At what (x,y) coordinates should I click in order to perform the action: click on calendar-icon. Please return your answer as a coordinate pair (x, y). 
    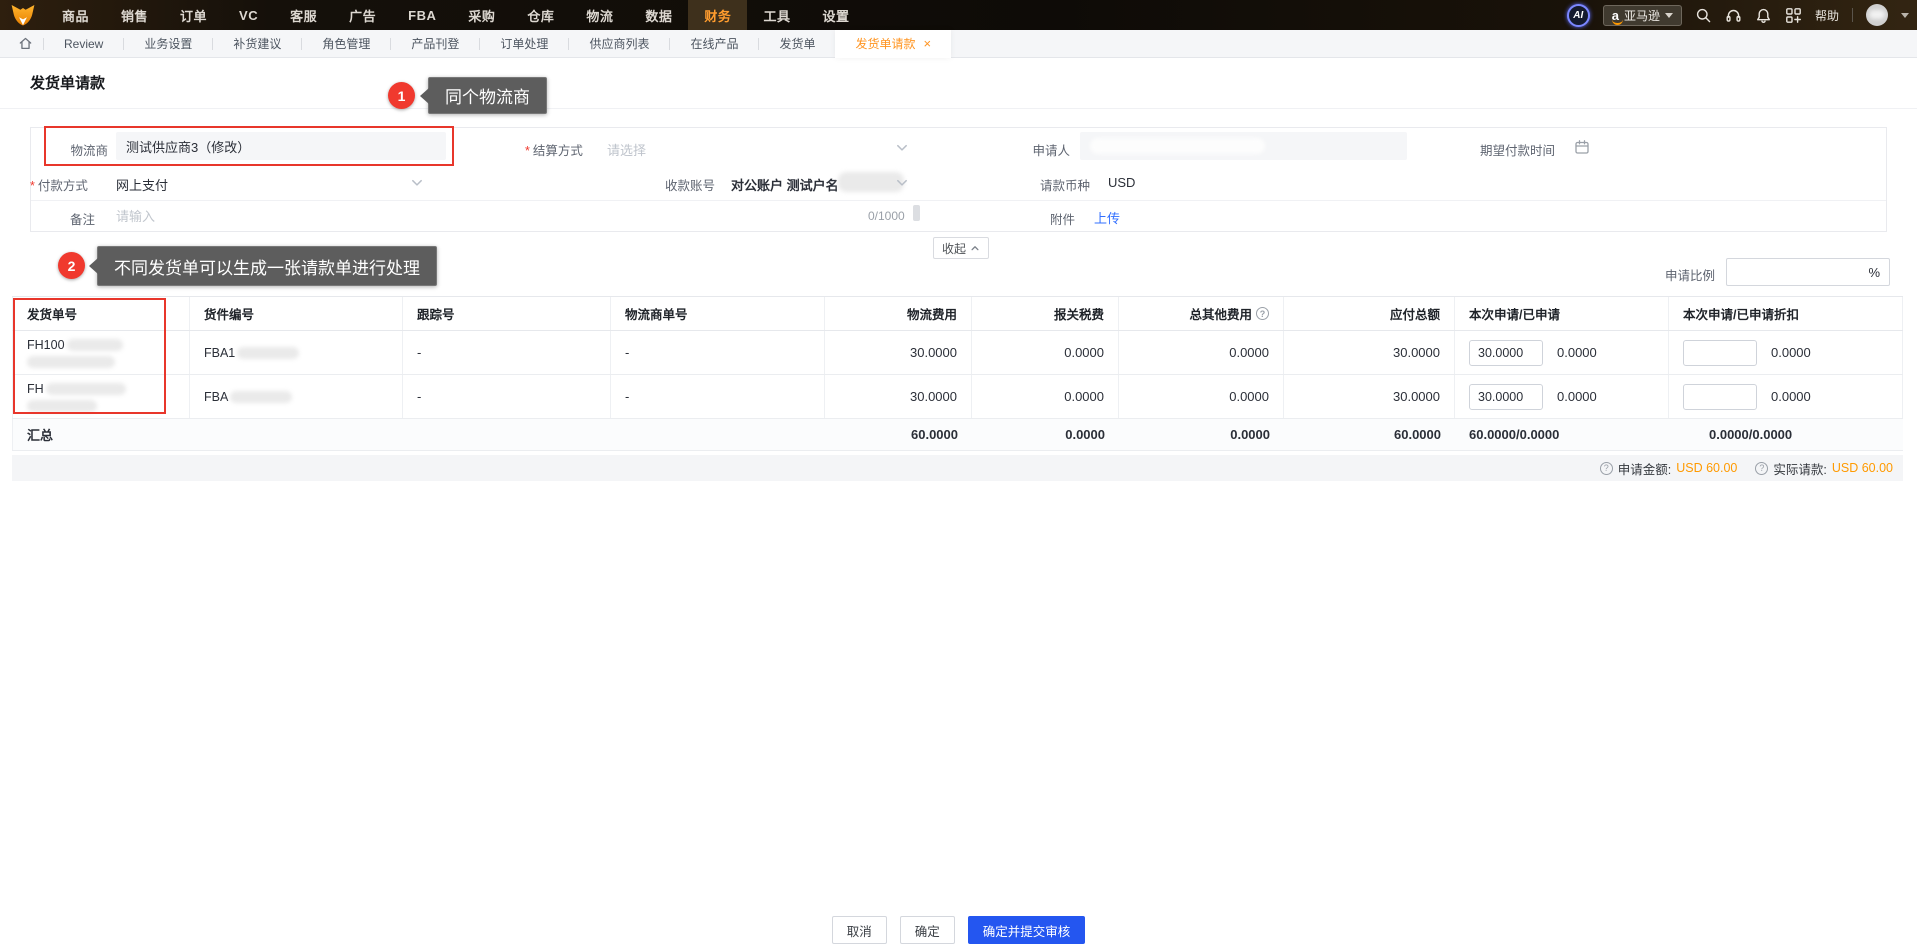
    Looking at the image, I should click on (1582, 147).